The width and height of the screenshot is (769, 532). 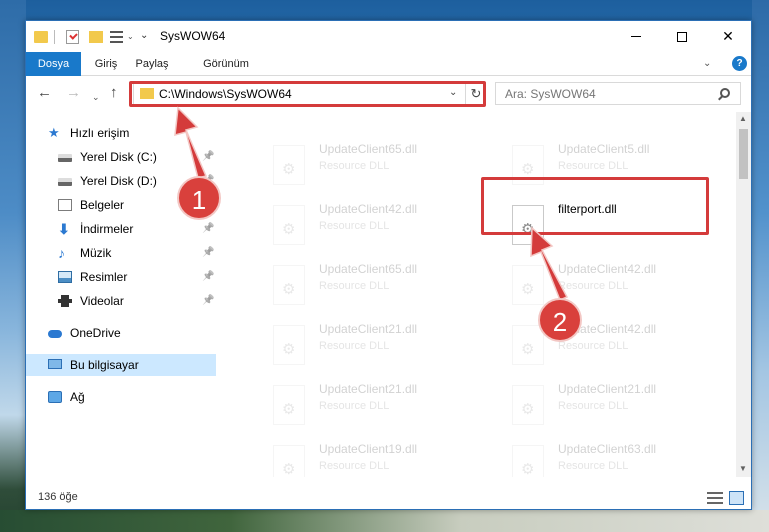 I want to click on nav-item: Bu bilgisayar, so click(x=121, y=365).